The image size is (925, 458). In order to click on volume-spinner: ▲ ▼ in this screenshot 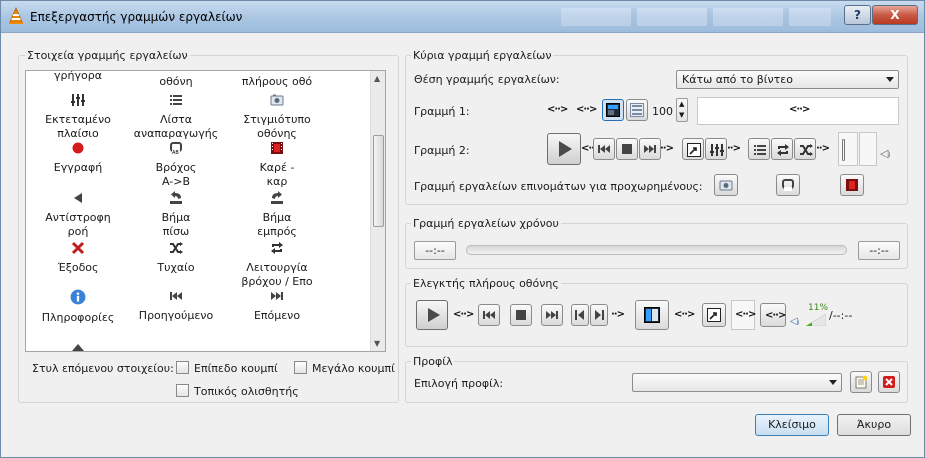, I will do `click(682, 110)`.